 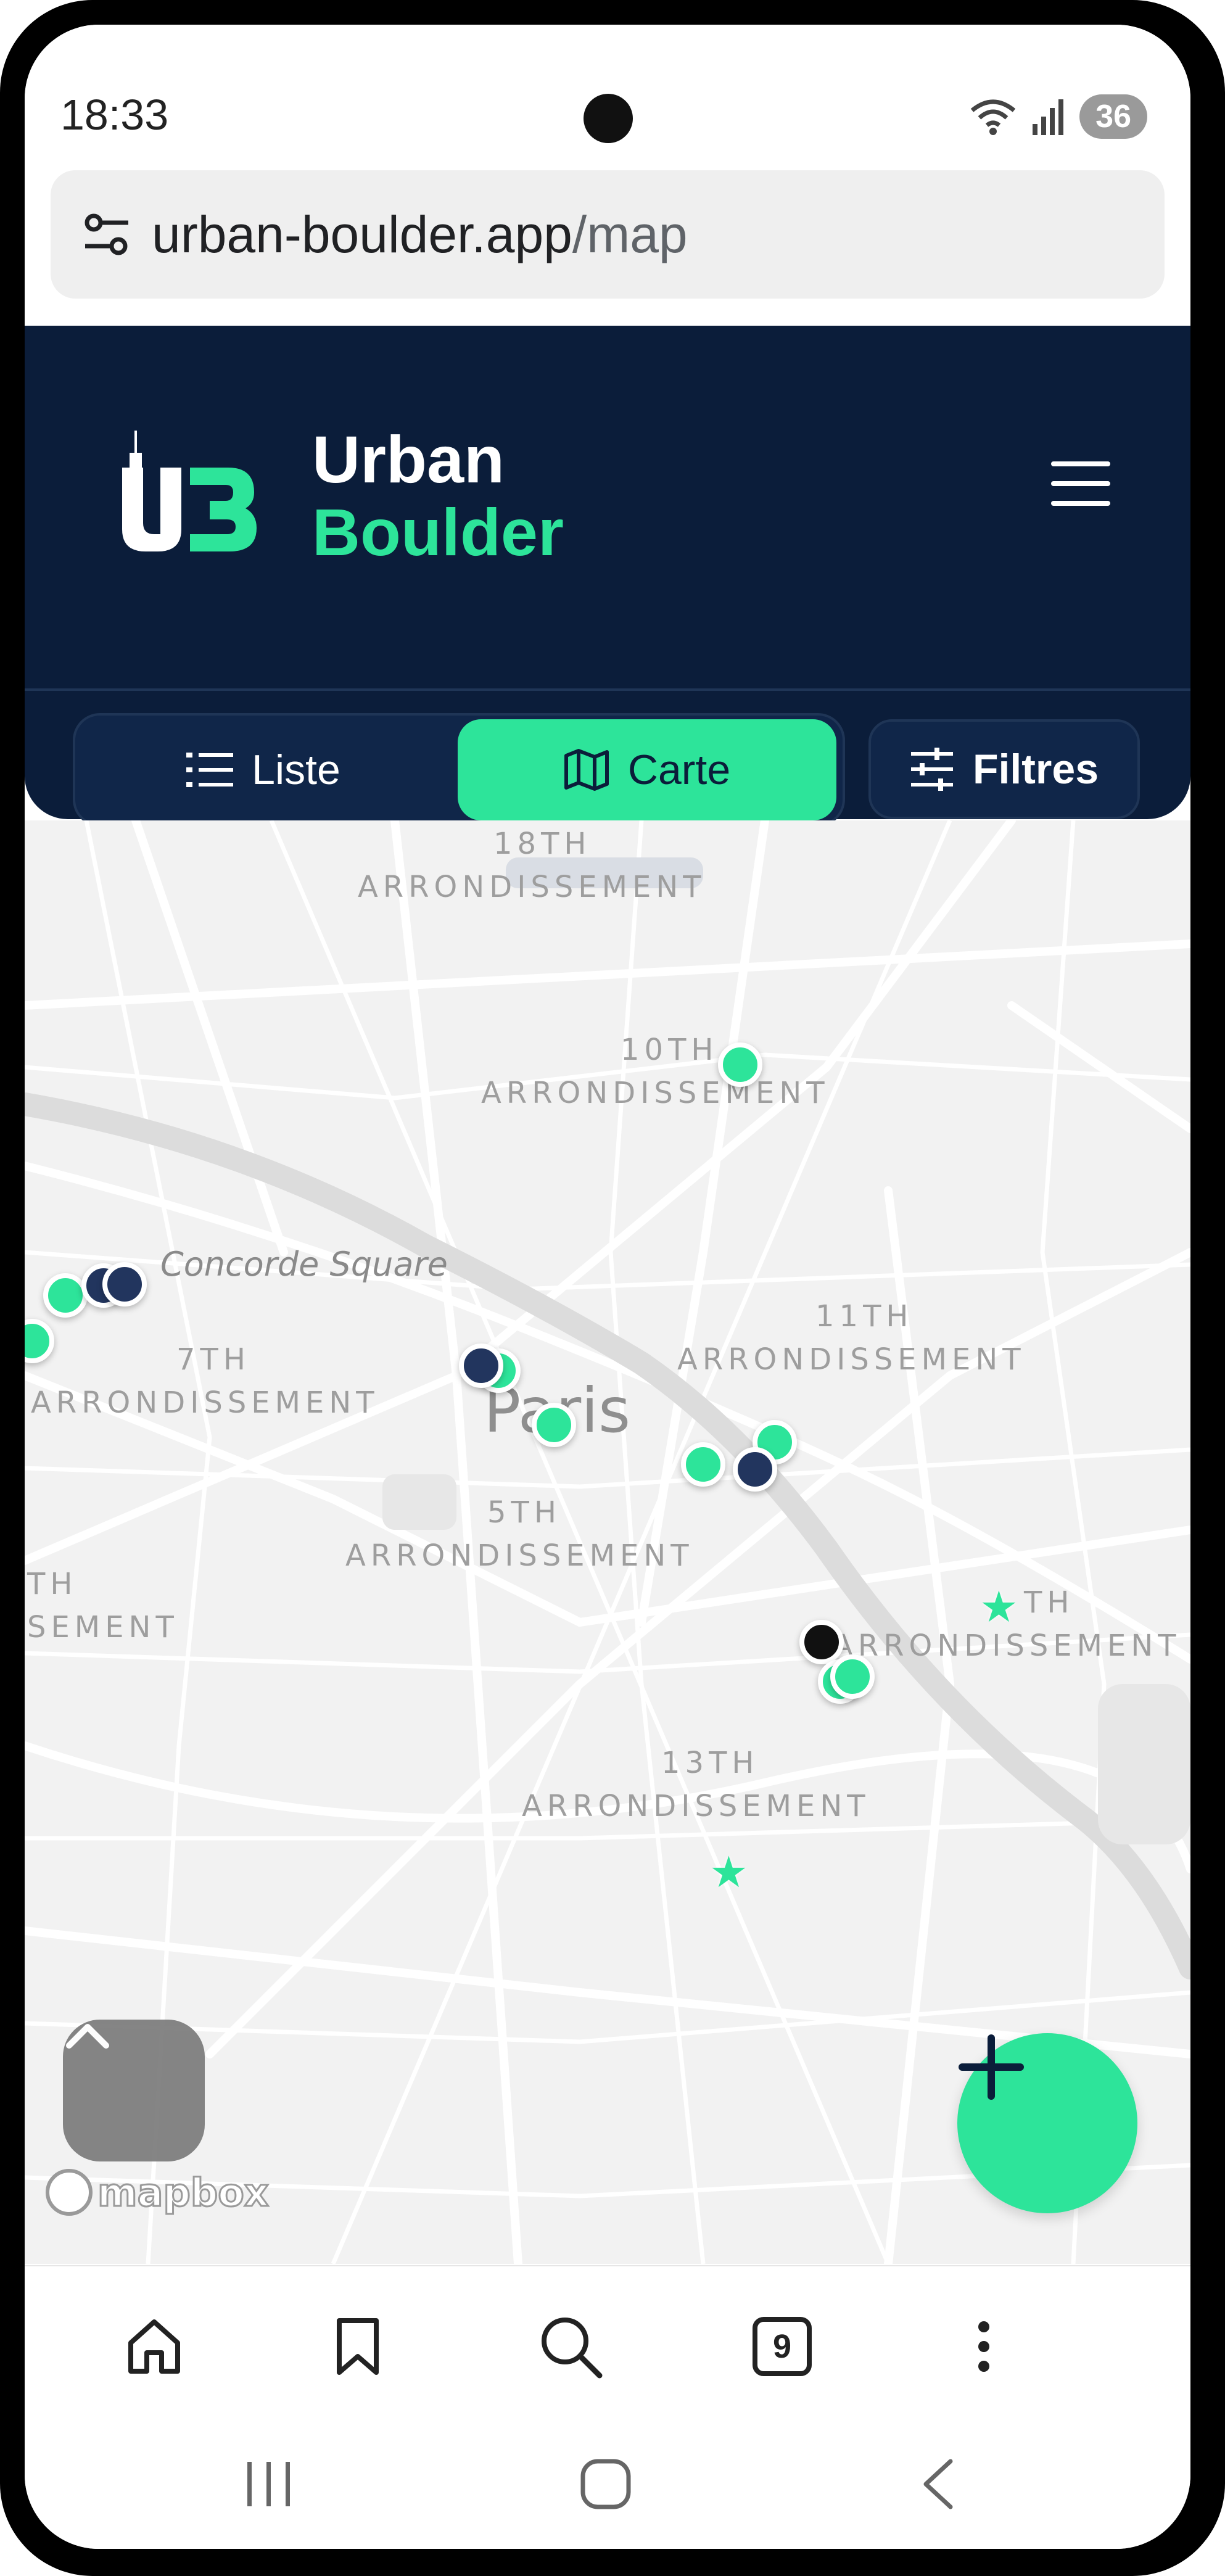 I want to click on map-label: SEMENT, so click(x=103, y=1627).